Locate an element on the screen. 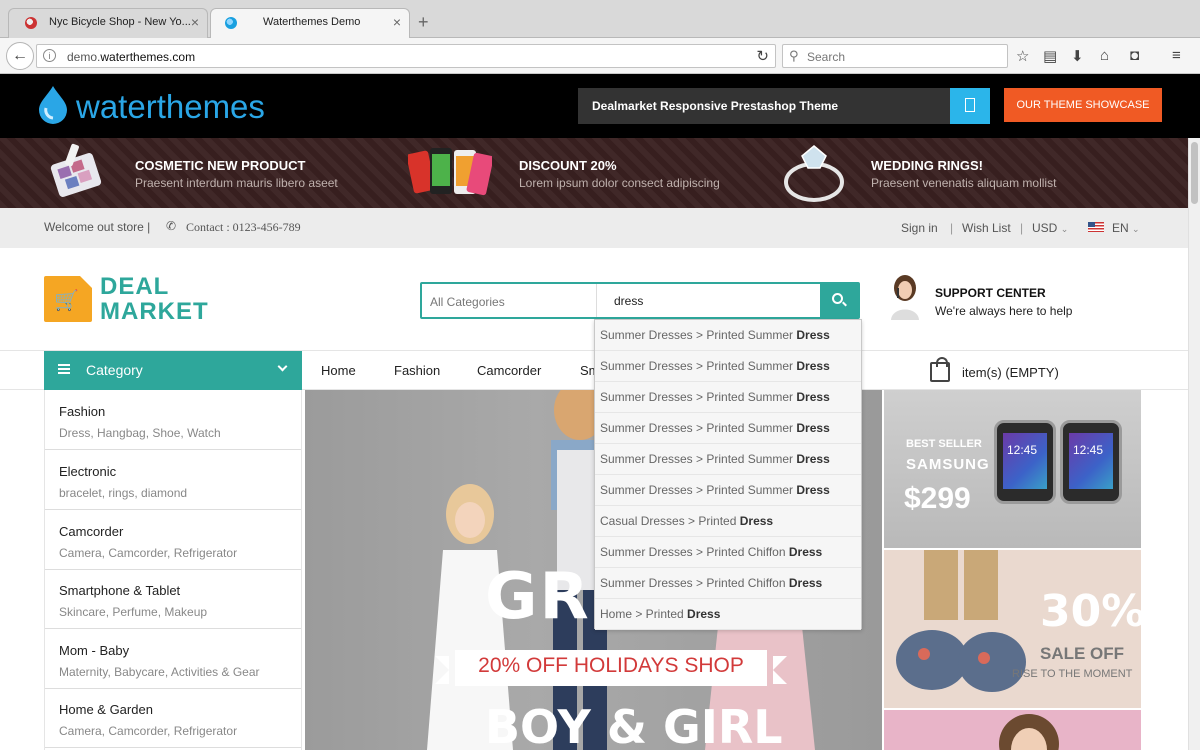 Image resolution: width=1200 pixels, height=750 pixels. category-name: Mom - Baby is located at coordinates (94, 650).